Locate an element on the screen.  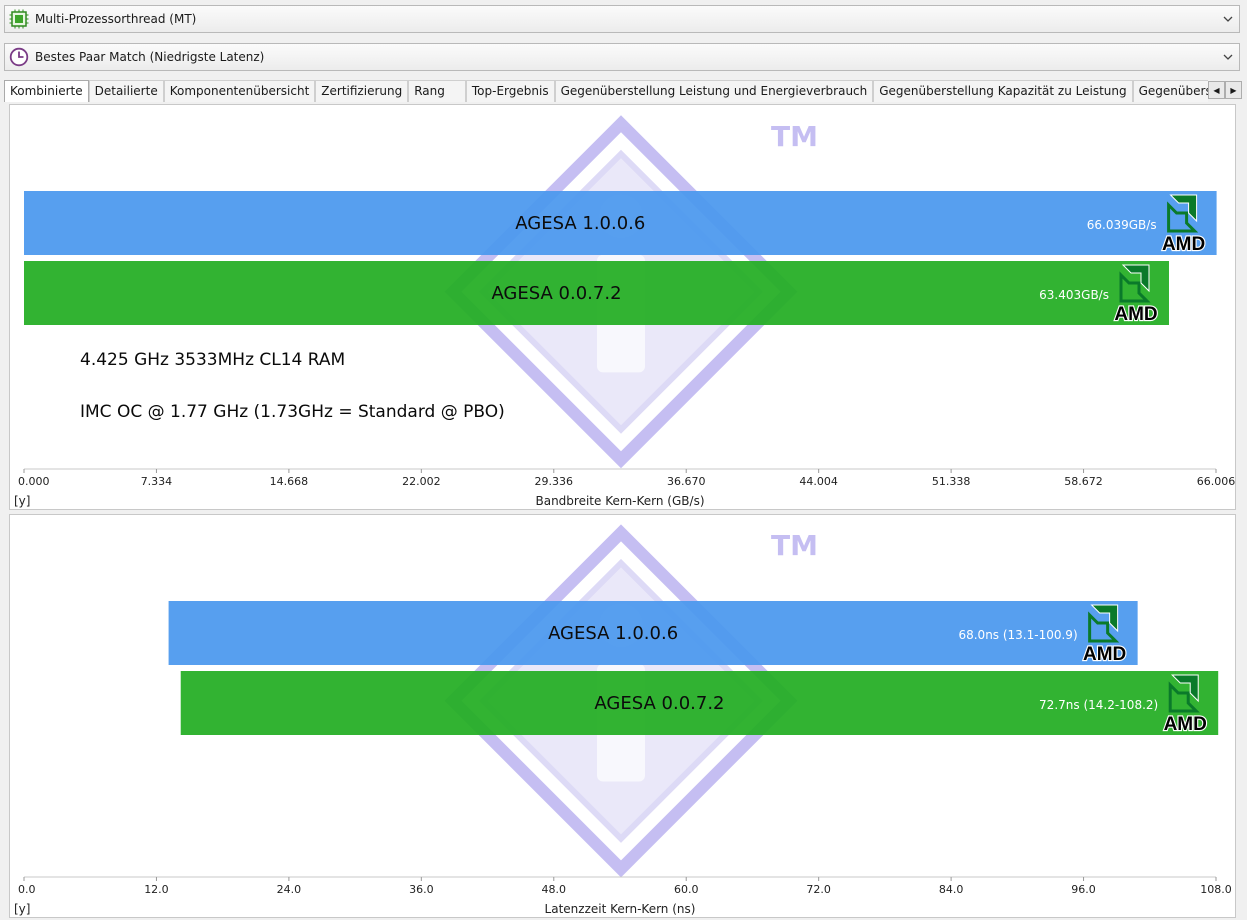
tab-zertifizierung: Zertifizierung is located at coordinates (362, 91).